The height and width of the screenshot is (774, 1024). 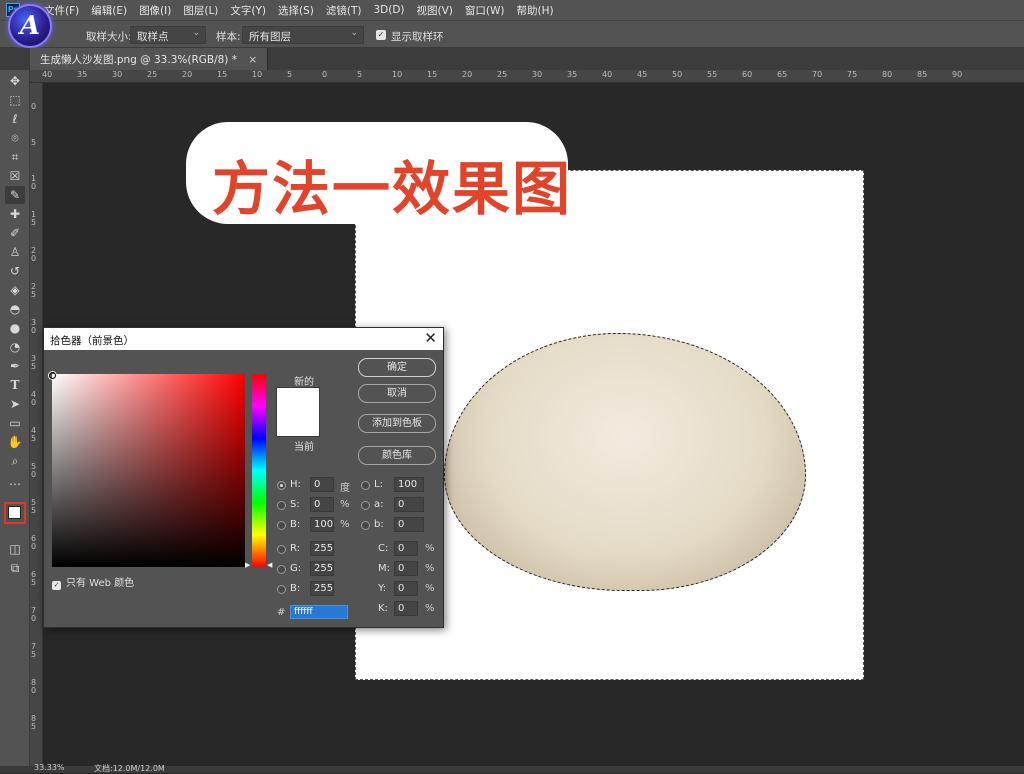 I want to click on saturation-brightness-field, so click(x=148, y=470).